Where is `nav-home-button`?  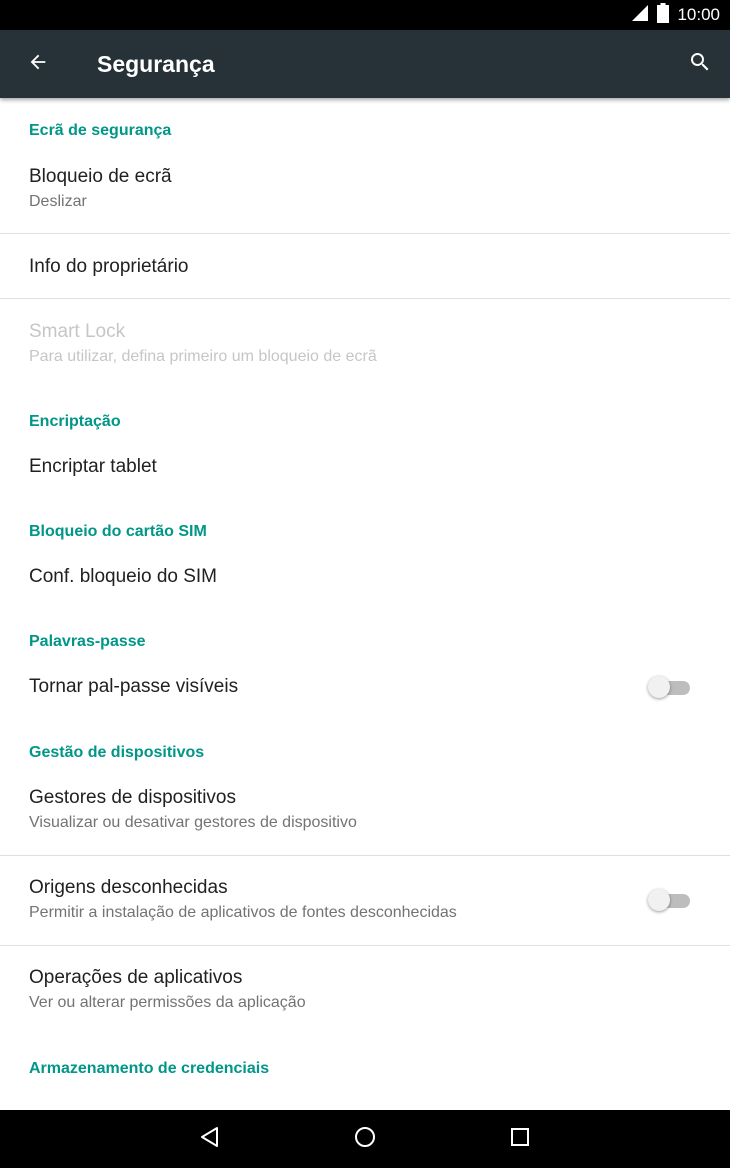 nav-home-button is located at coordinates (365, 1139).